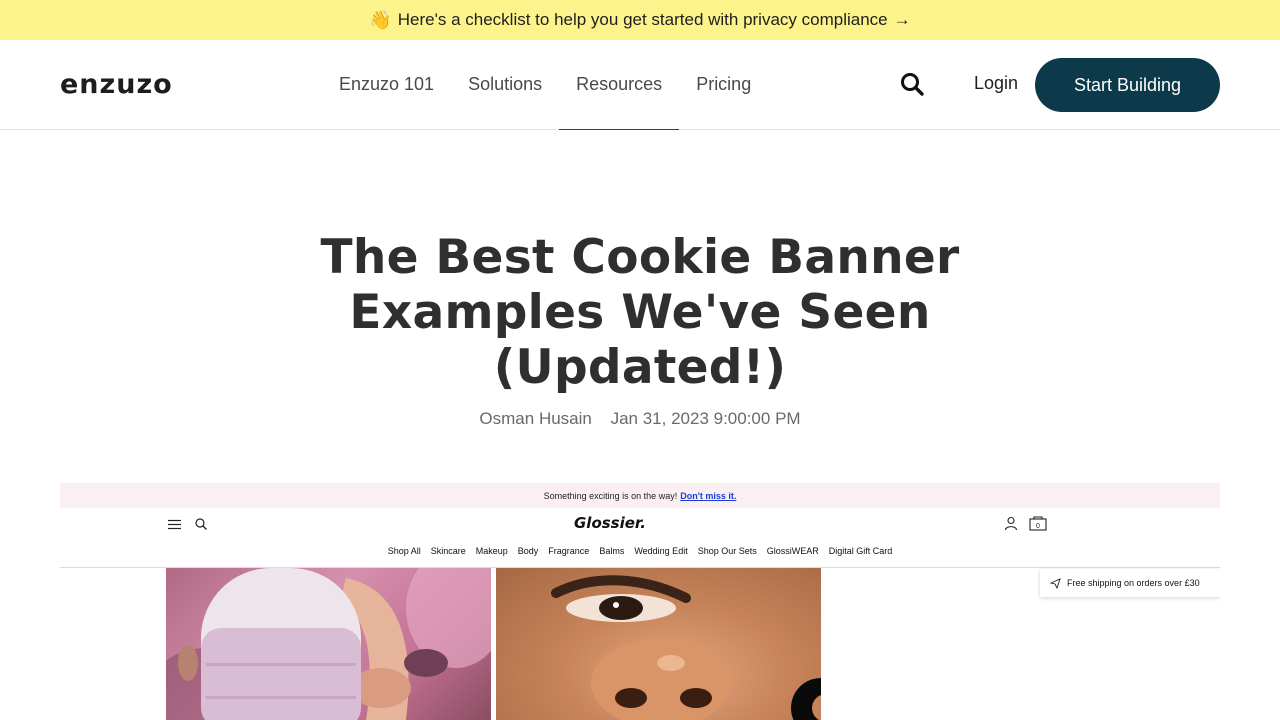  Describe the element at coordinates (792, 551) in the screenshot. I see `glossier-nav-item: GlossiWEAR` at that location.